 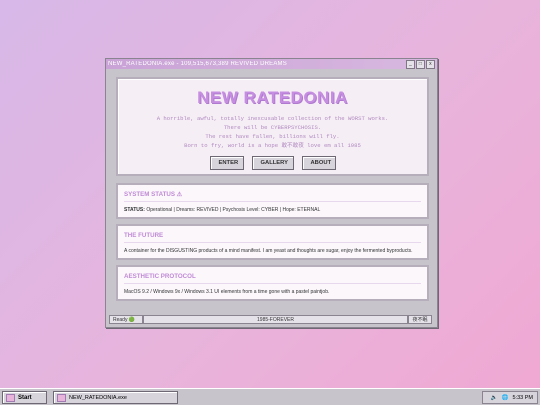 What do you see at coordinates (61, 397) in the screenshot?
I see `app-icon` at bounding box center [61, 397].